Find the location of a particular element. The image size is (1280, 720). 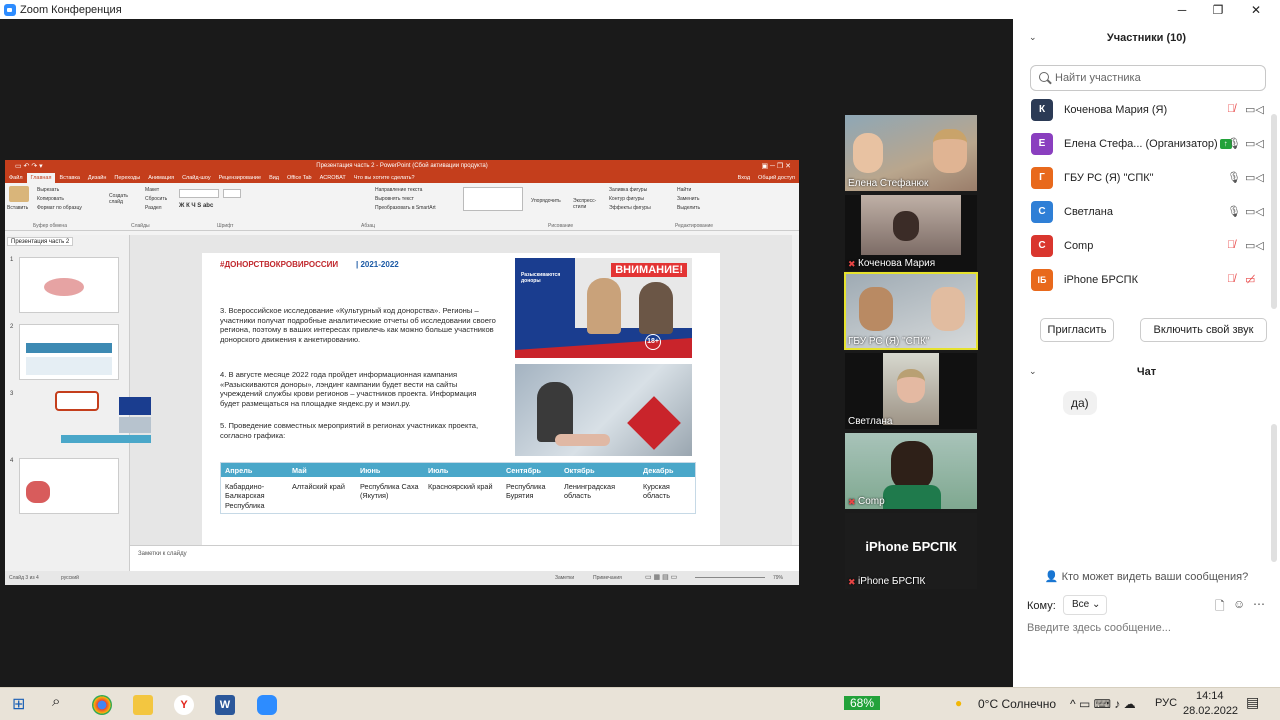

reset-button: Сбросить is located at coordinates (156, 199).